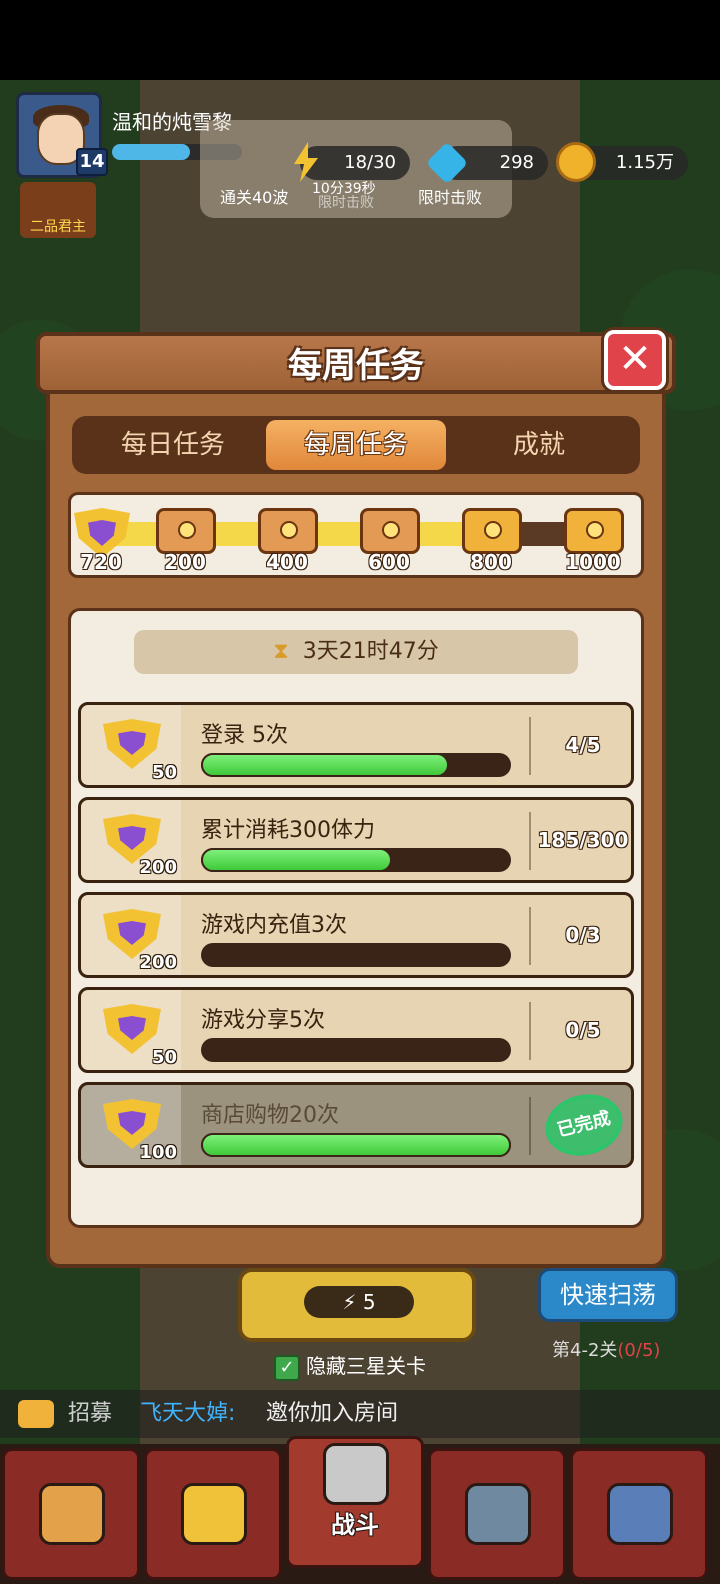  Describe the element at coordinates (288, 830) in the screenshot. I see `quest-title: 累计消耗300体力` at that location.